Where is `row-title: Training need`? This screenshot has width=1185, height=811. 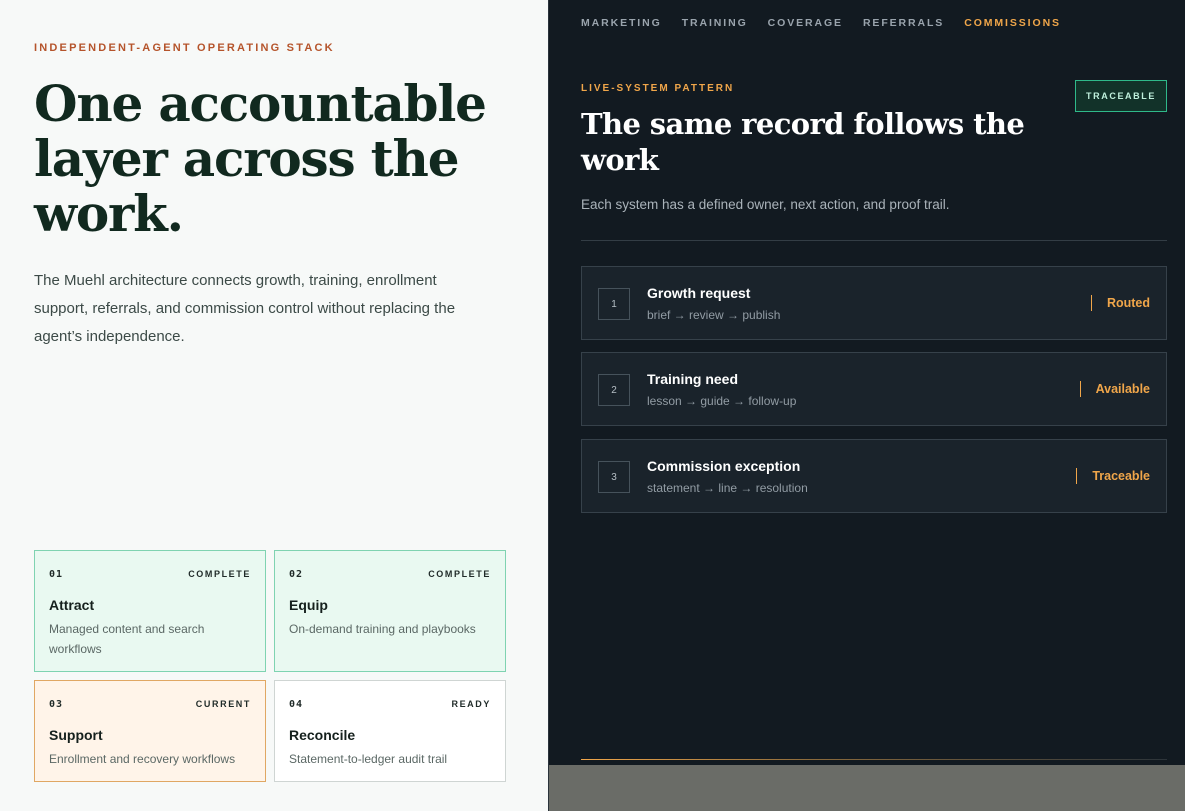
row-title: Training need is located at coordinates (693, 379).